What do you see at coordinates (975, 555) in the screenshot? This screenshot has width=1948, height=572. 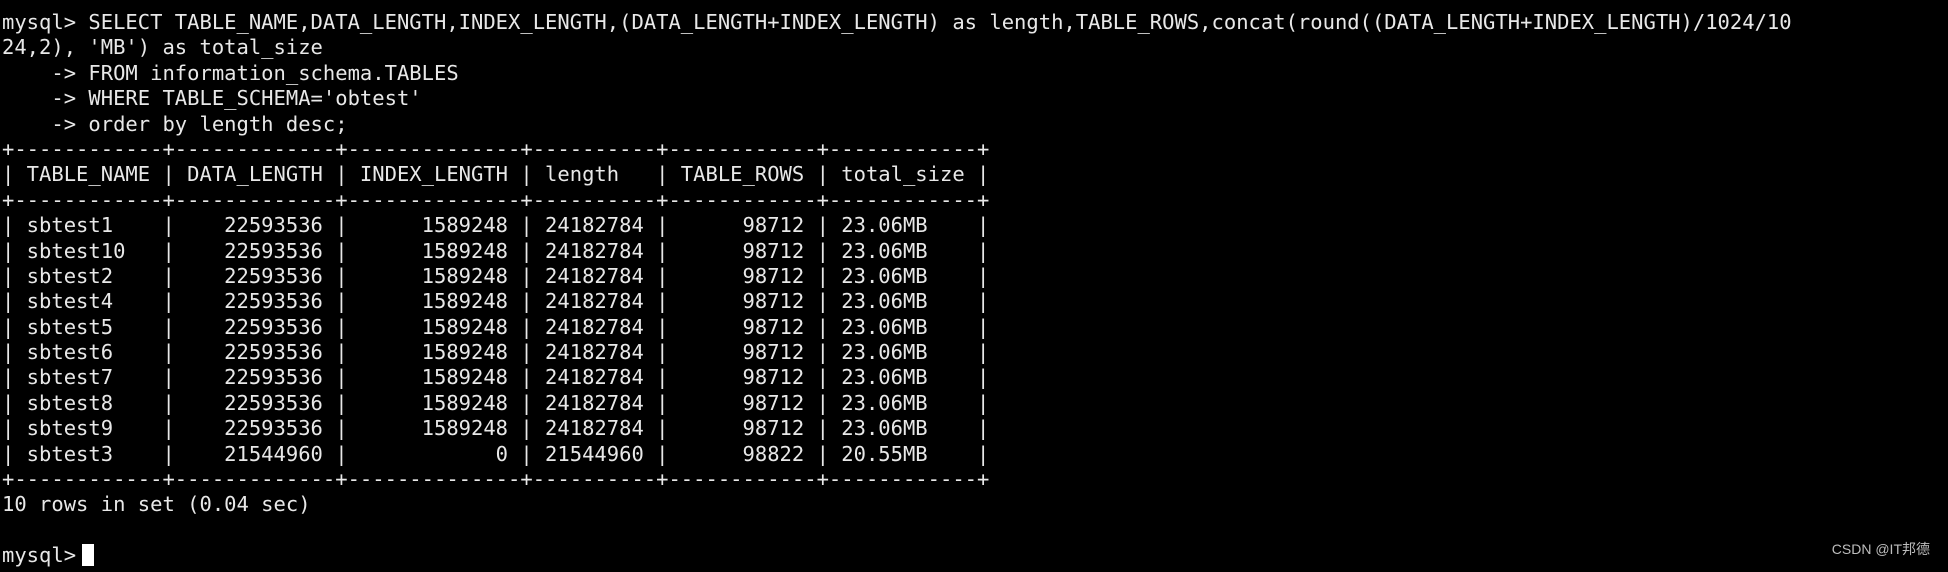 I see `prompt-line: mysql>` at bounding box center [975, 555].